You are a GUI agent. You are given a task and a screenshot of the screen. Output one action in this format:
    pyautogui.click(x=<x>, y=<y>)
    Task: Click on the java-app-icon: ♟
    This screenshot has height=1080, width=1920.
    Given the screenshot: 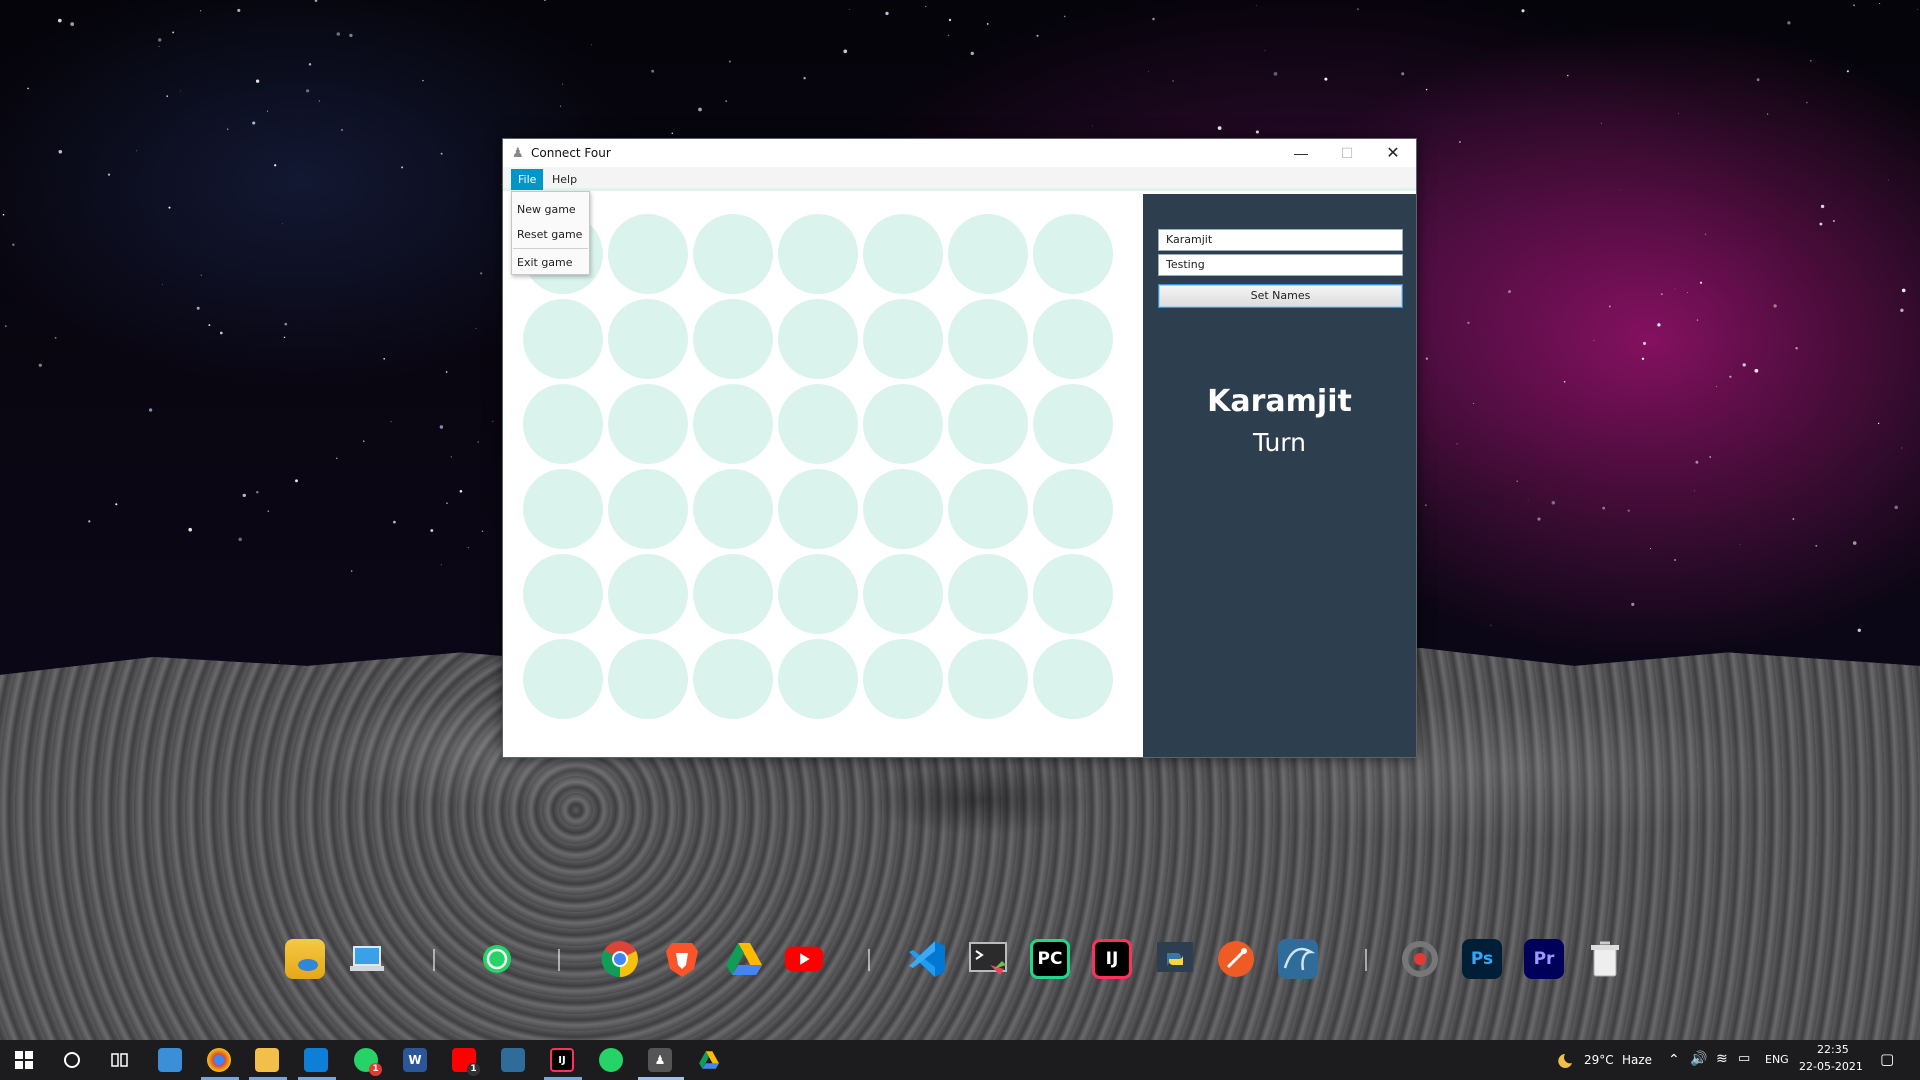 What is the action you would take?
    pyautogui.click(x=660, y=1060)
    